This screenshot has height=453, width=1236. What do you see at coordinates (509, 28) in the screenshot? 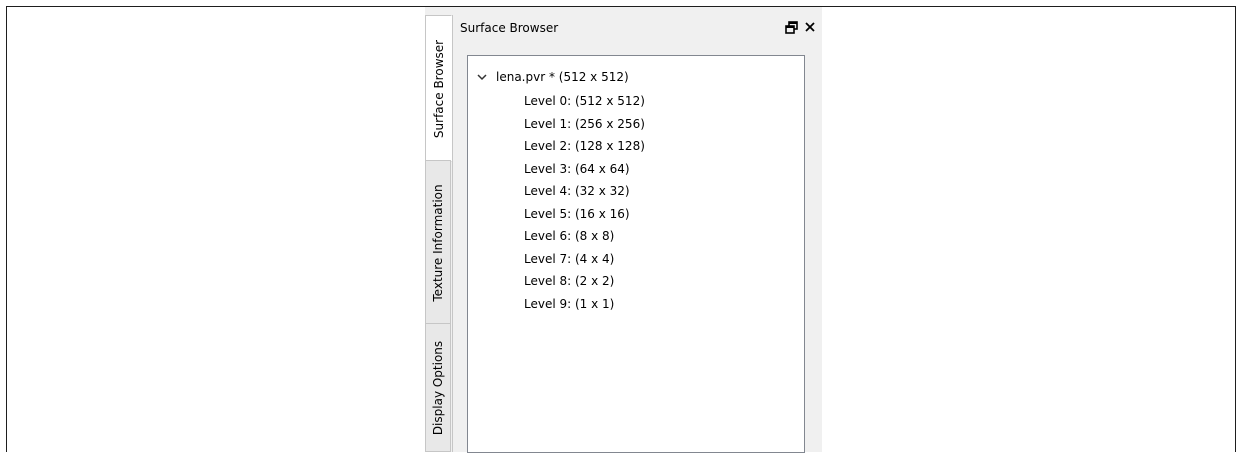
I see `panel-title: Surface Browser` at bounding box center [509, 28].